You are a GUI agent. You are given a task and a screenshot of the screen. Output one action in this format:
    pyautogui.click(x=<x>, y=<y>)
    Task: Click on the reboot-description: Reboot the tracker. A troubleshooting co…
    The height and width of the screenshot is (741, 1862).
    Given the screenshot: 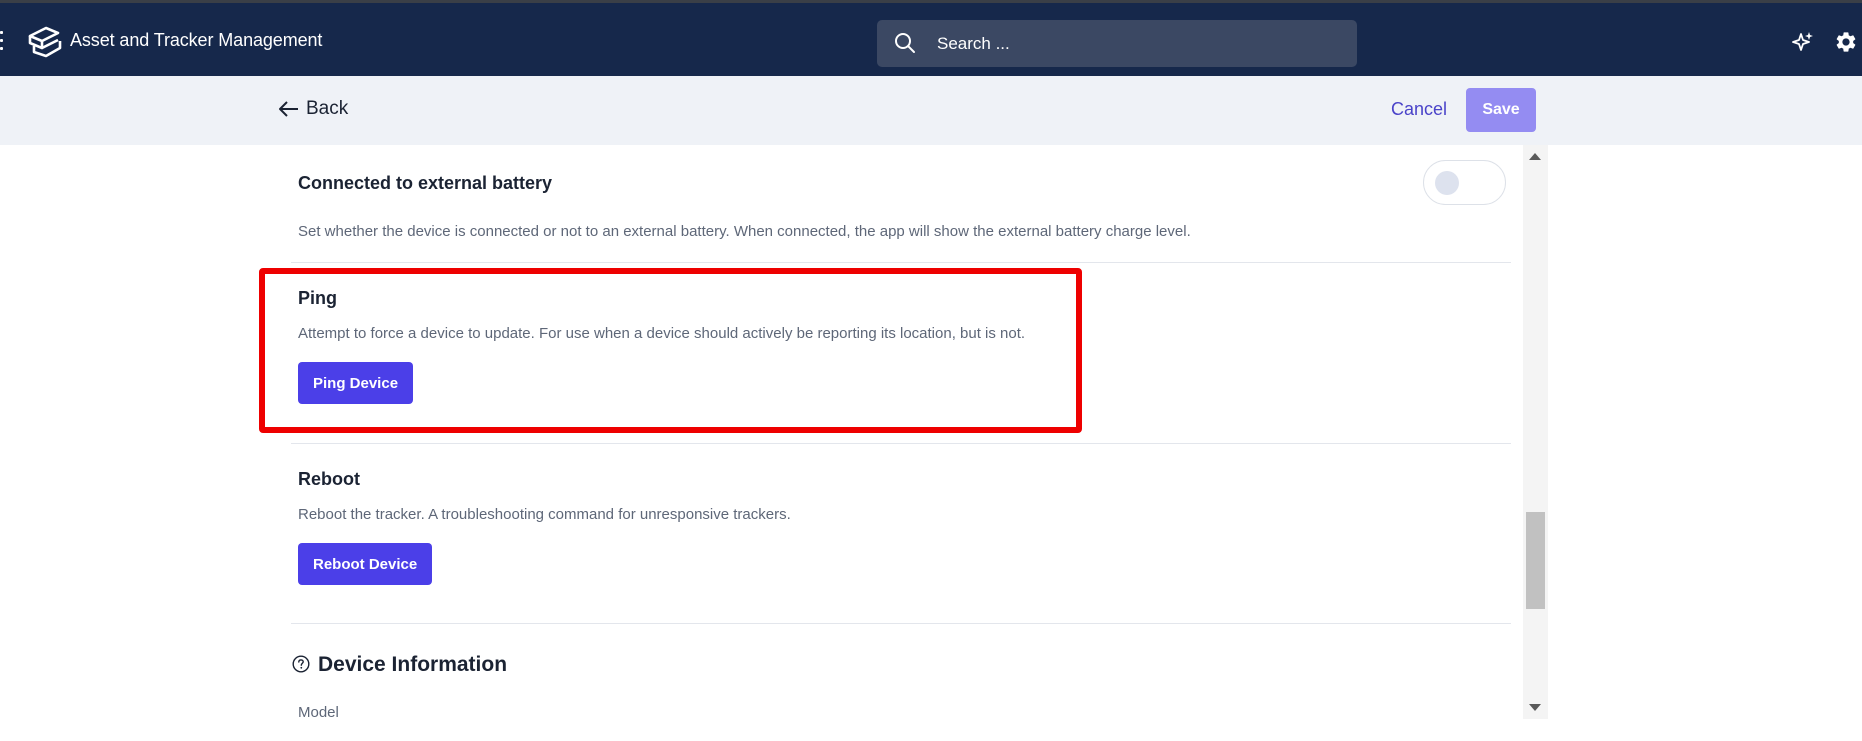 What is the action you would take?
    pyautogui.click(x=544, y=514)
    